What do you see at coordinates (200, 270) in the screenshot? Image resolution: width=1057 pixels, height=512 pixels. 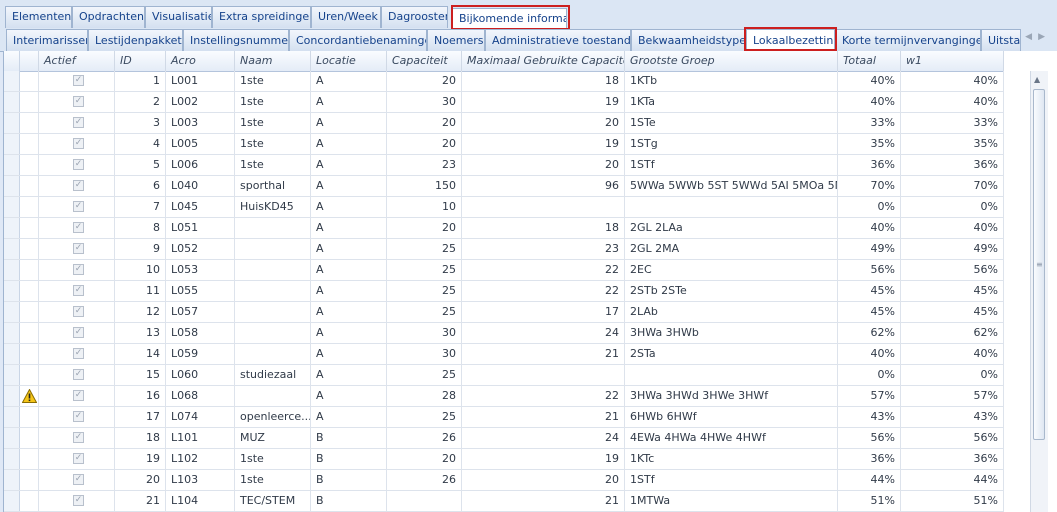 I see `cell-acro: L053` at bounding box center [200, 270].